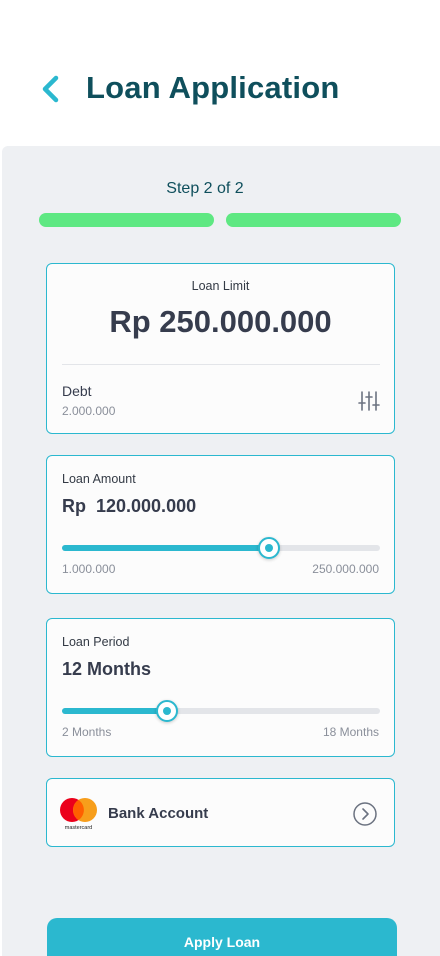 This screenshot has width=440, height=956. Describe the element at coordinates (99, 479) in the screenshot. I see `loan-amount-label: Loan Amount` at that location.